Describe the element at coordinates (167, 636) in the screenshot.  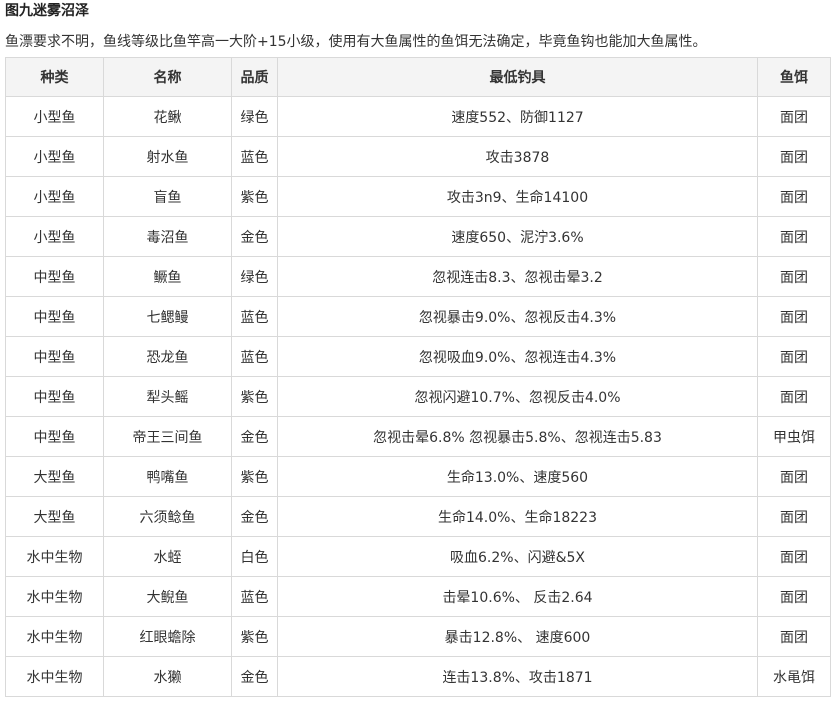
I see `cell-name: 红眼蟾除` at that location.